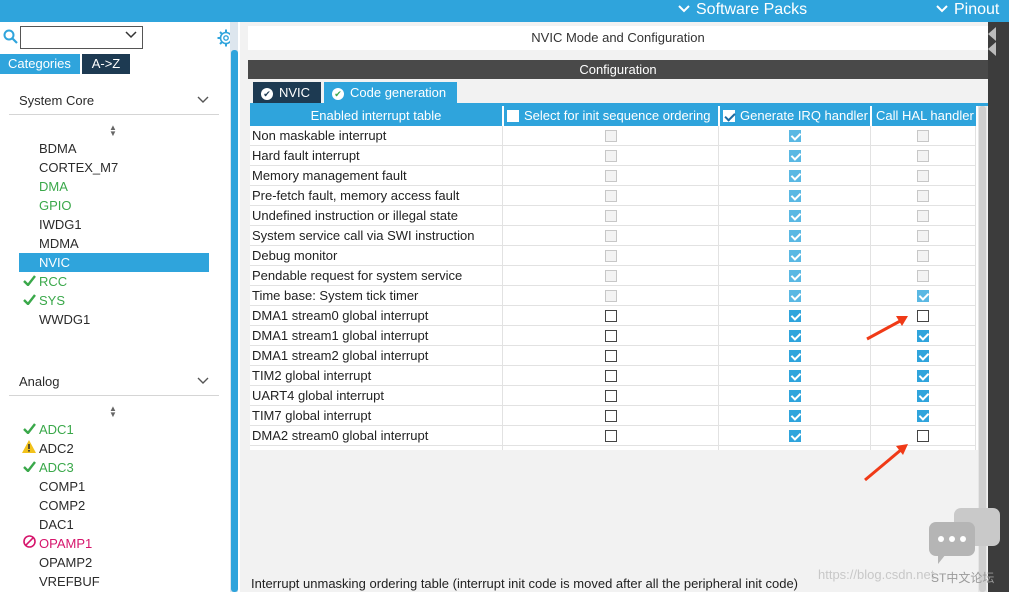  Describe the element at coordinates (741, 11) in the screenshot. I see `software-packs-menu: Software Packs` at that location.